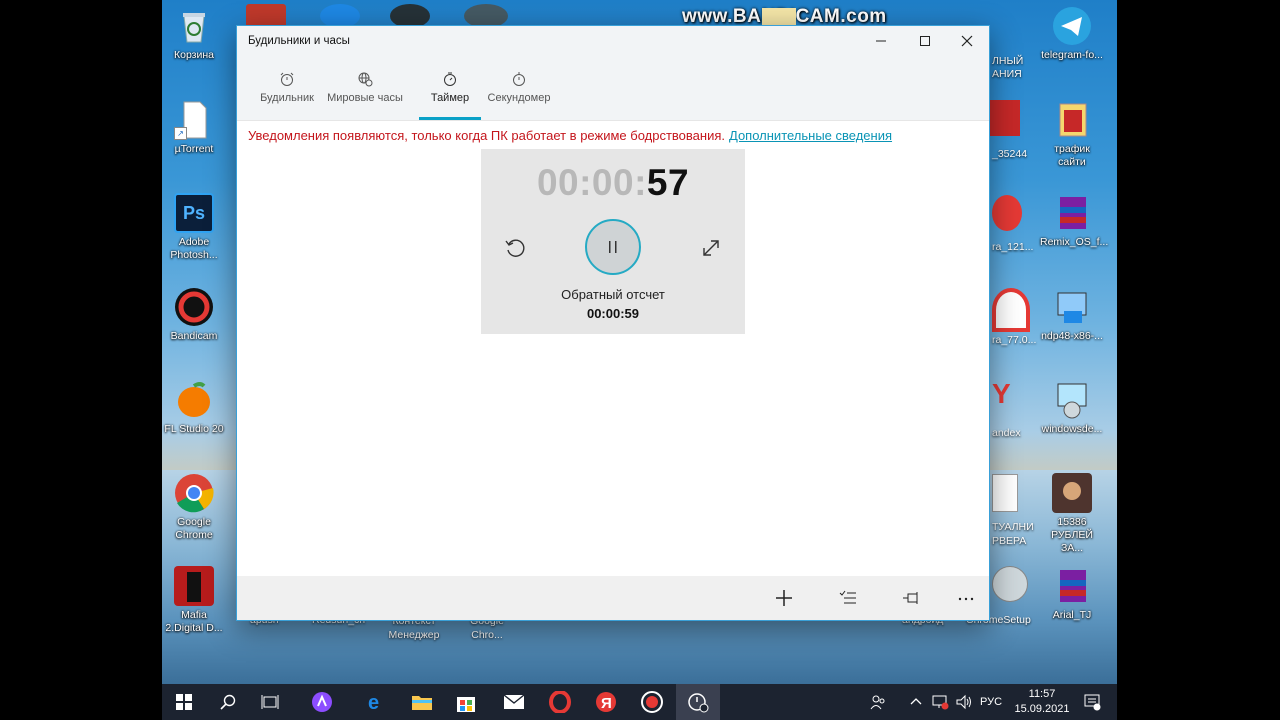 The height and width of the screenshot is (720, 1280). I want to click on taskbar-yandex: Я, so click(606, 702).